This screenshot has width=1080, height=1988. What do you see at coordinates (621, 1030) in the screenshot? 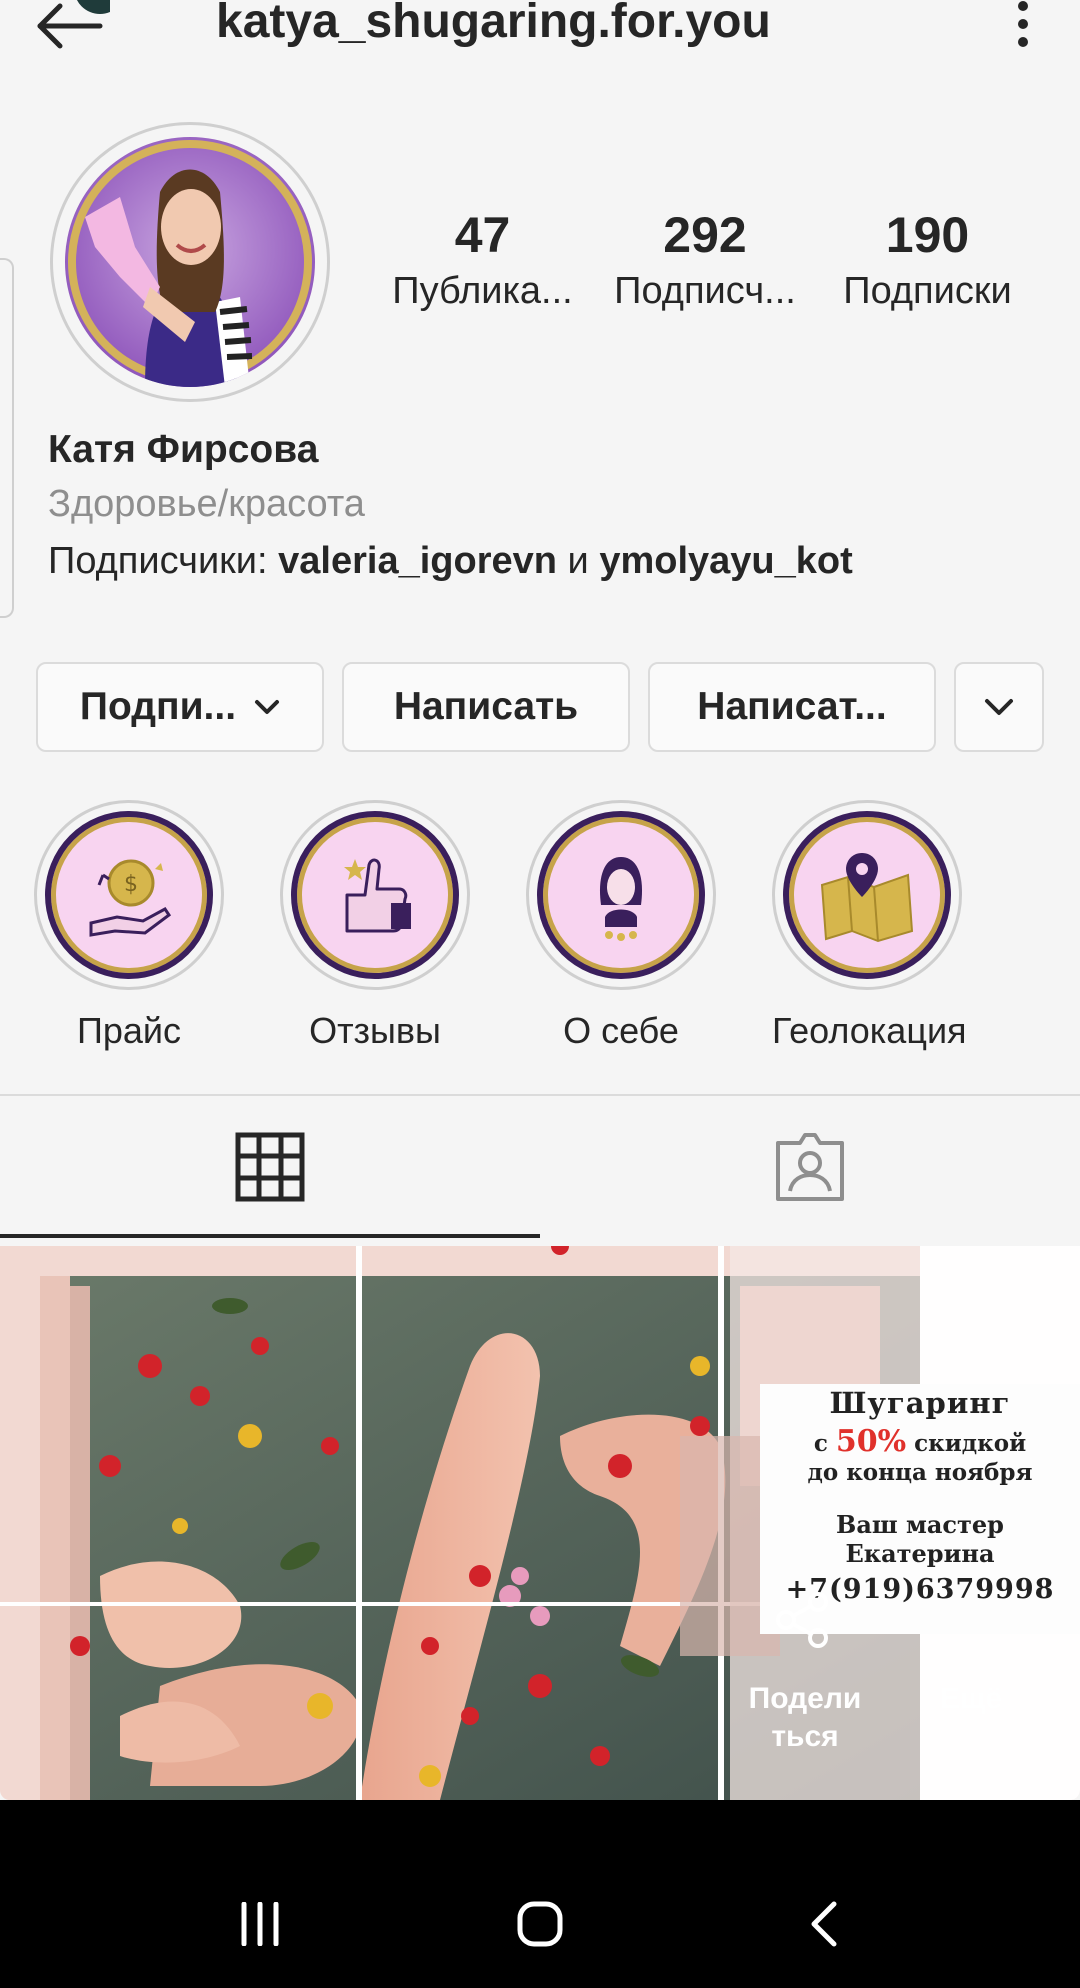
I see `highlight-label: О себе` at bounding box center [621, 1030].